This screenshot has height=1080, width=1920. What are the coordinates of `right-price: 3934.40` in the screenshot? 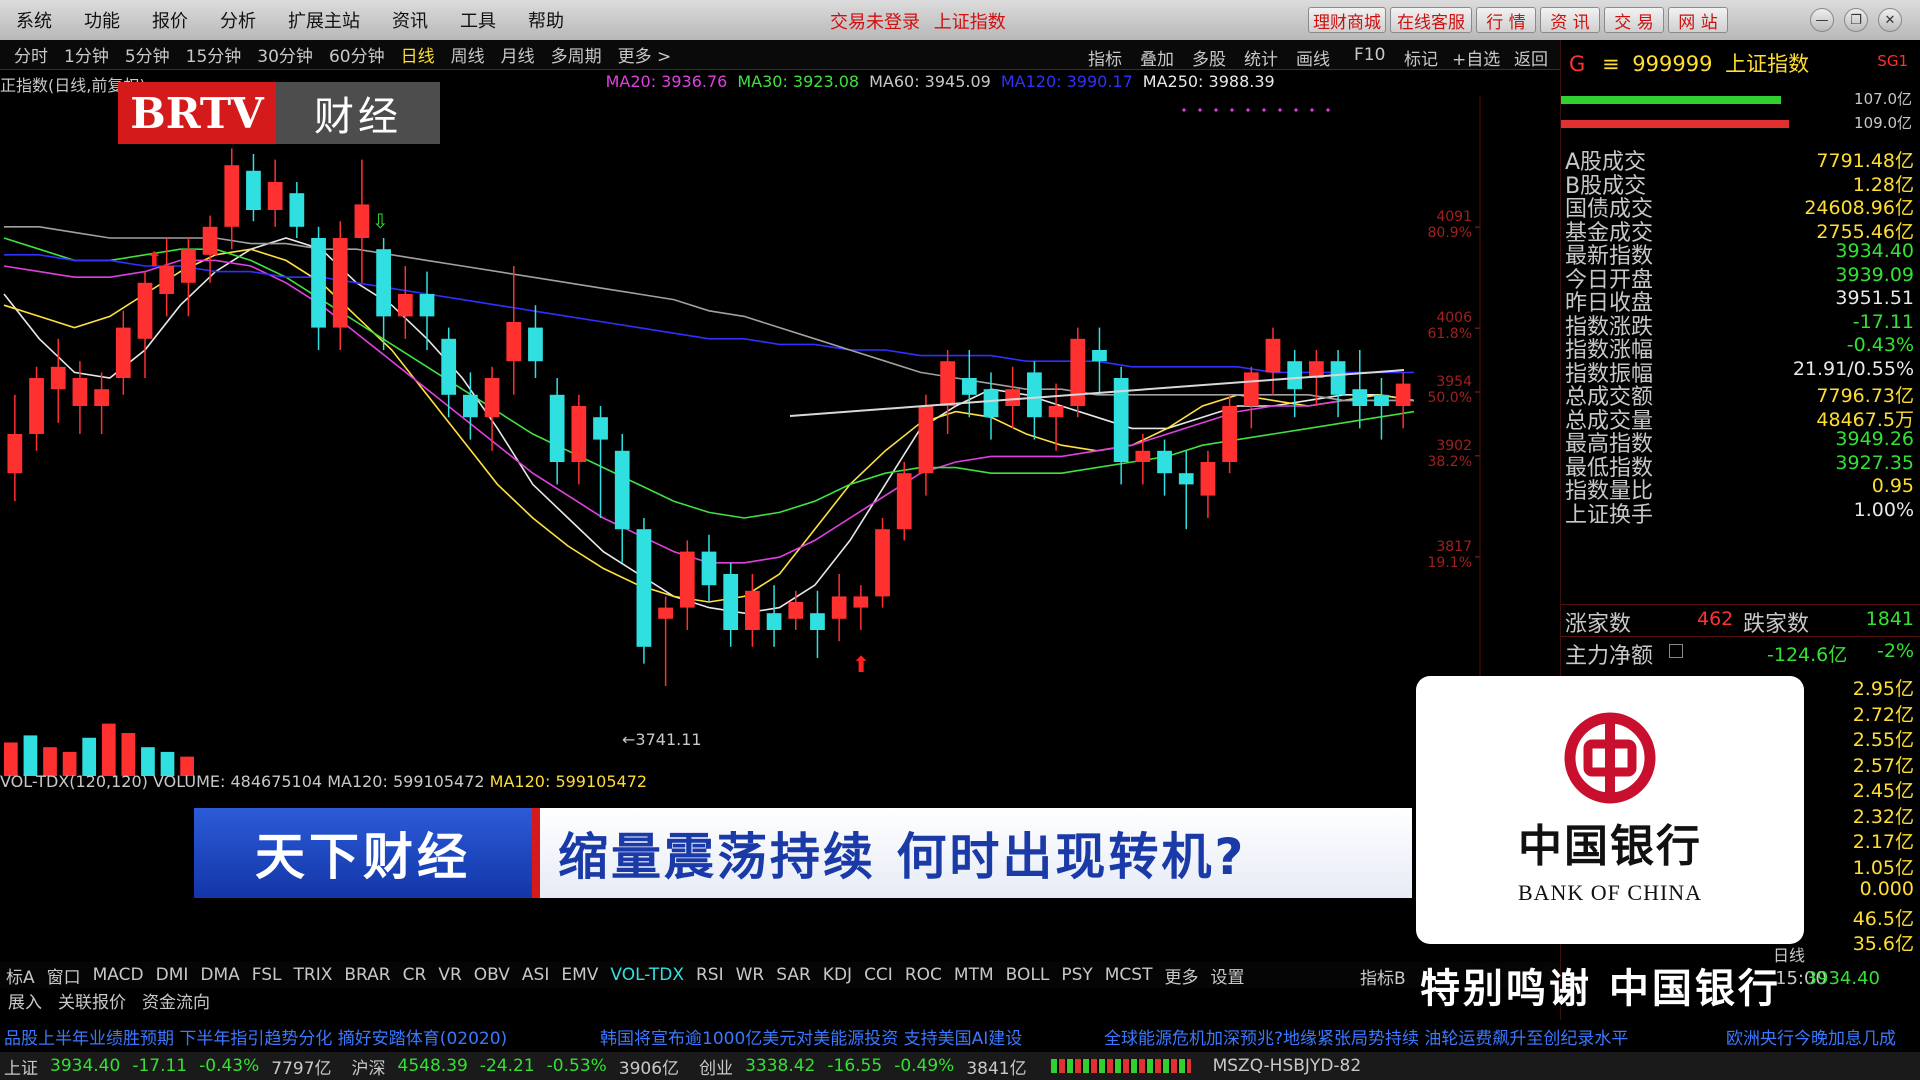 It's located at (1842, 978).